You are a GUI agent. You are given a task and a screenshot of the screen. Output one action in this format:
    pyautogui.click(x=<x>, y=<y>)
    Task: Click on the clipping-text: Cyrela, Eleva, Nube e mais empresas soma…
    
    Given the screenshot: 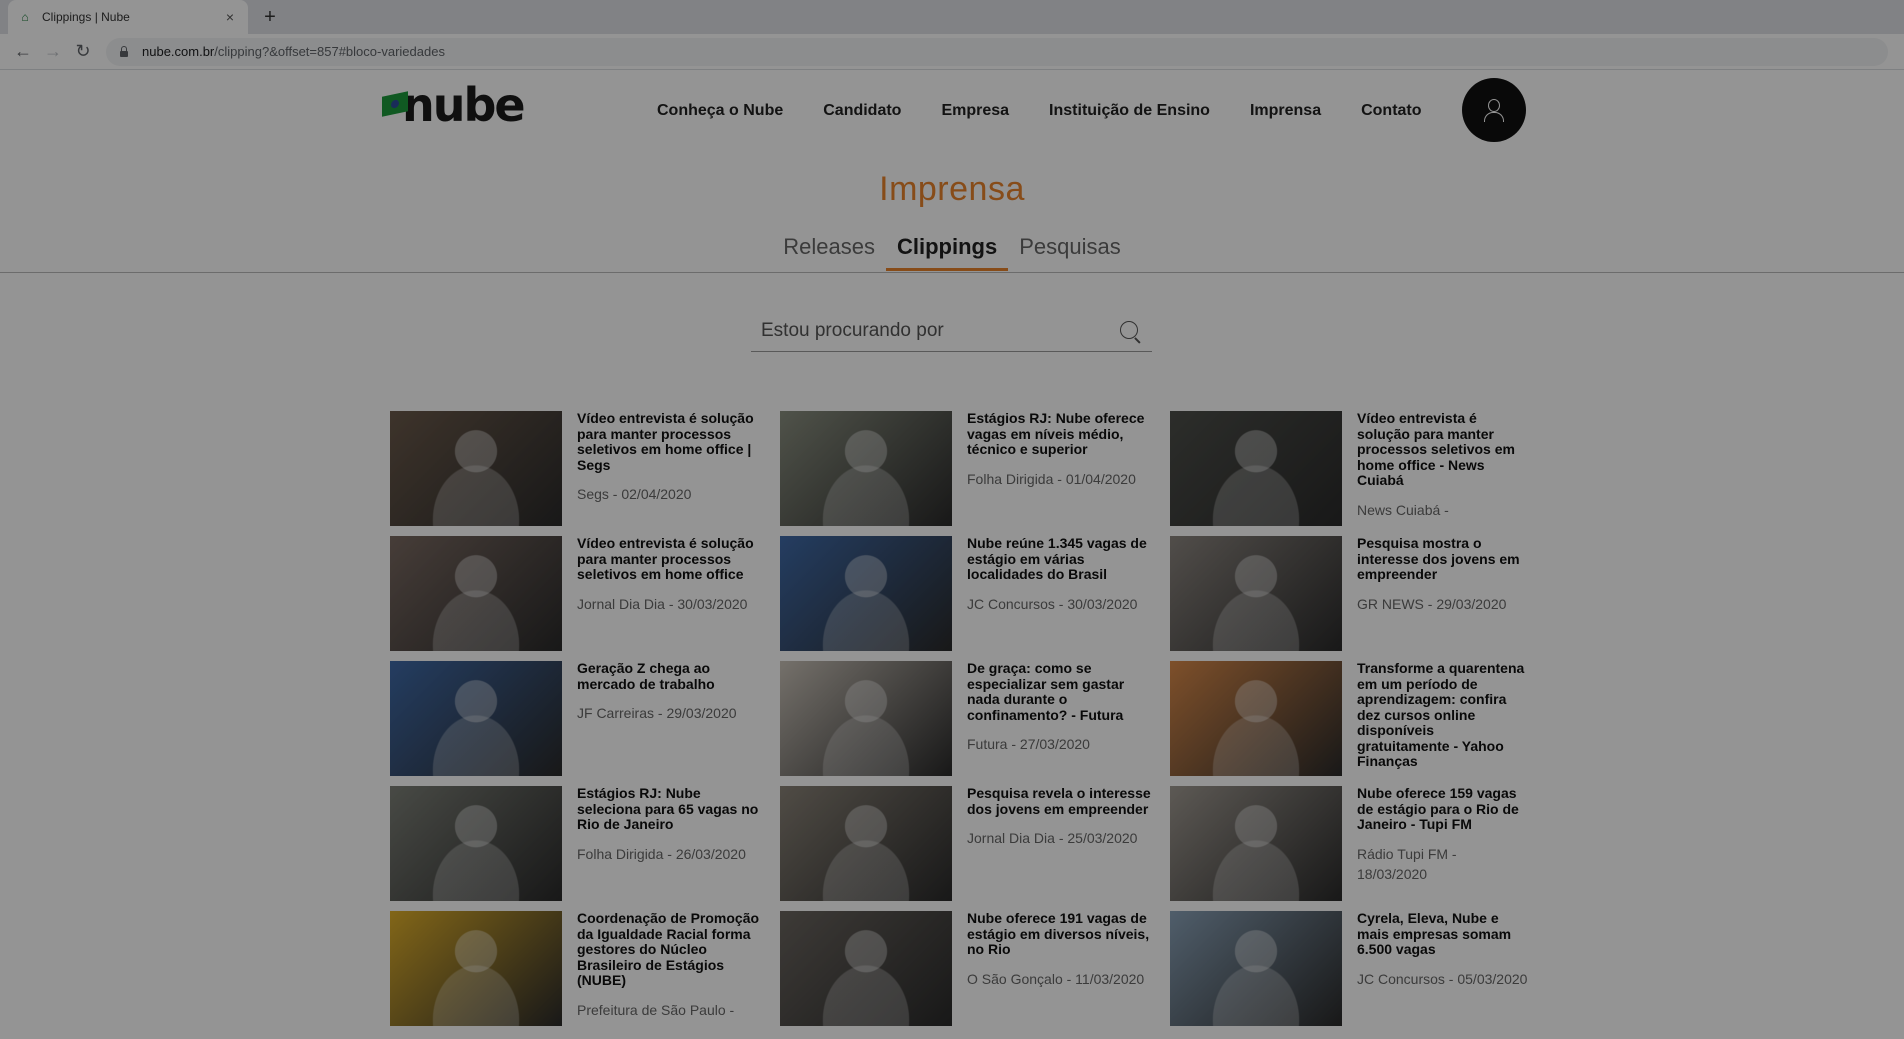 What is the action you would take?
    pyautogui.click(x=1443, y=968)
    